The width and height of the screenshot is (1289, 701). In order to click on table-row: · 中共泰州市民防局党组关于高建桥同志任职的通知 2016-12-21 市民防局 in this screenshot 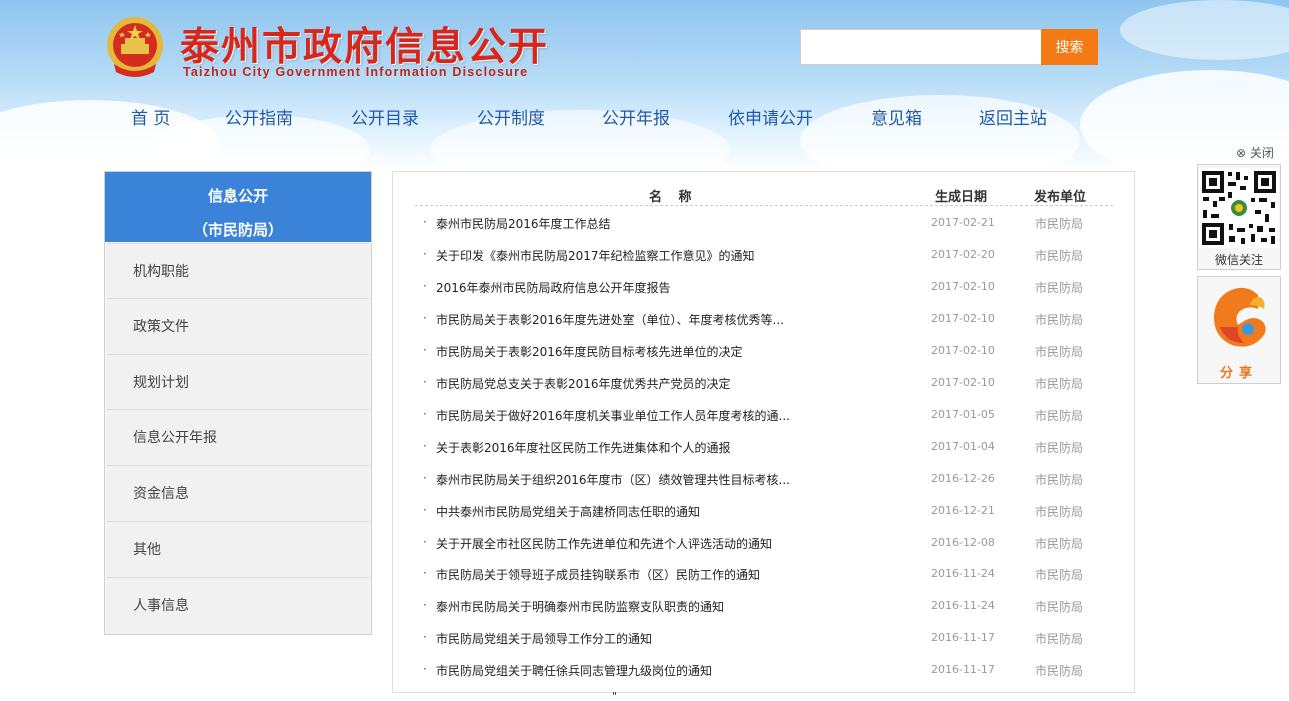, I will do `click(764, 512)`.